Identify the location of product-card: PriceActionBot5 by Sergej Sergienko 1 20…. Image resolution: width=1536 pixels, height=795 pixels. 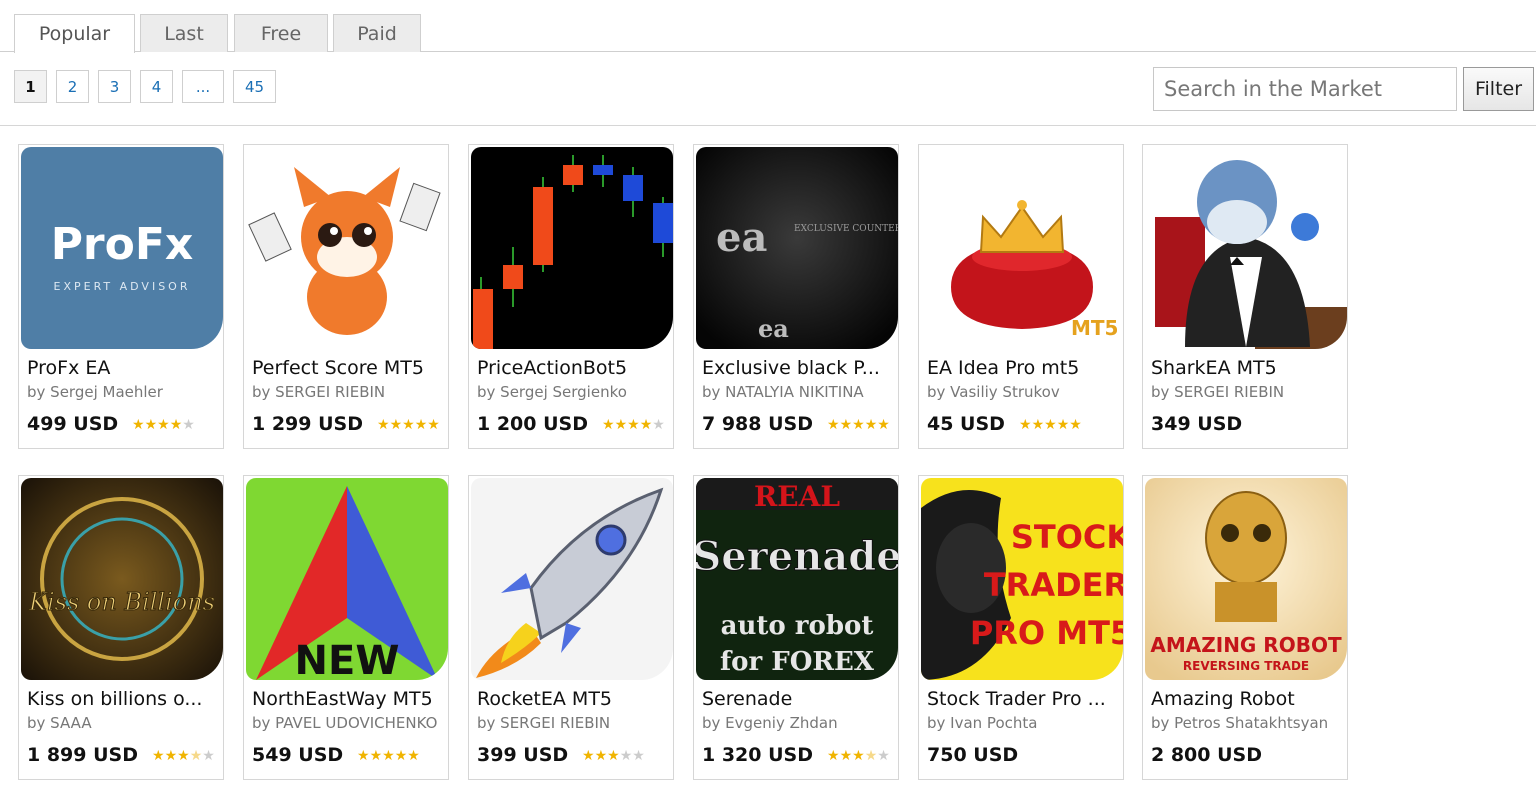
(571, 296).